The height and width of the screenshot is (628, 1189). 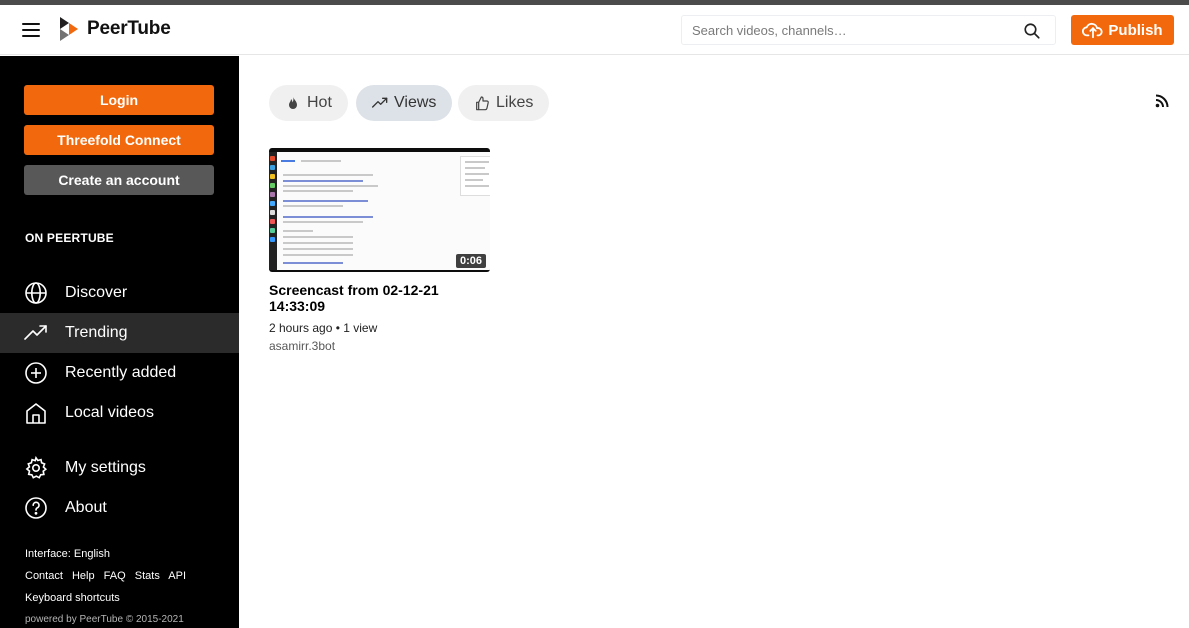 I want to click on upload-cloud-icon, so click(x=1092, y=30).